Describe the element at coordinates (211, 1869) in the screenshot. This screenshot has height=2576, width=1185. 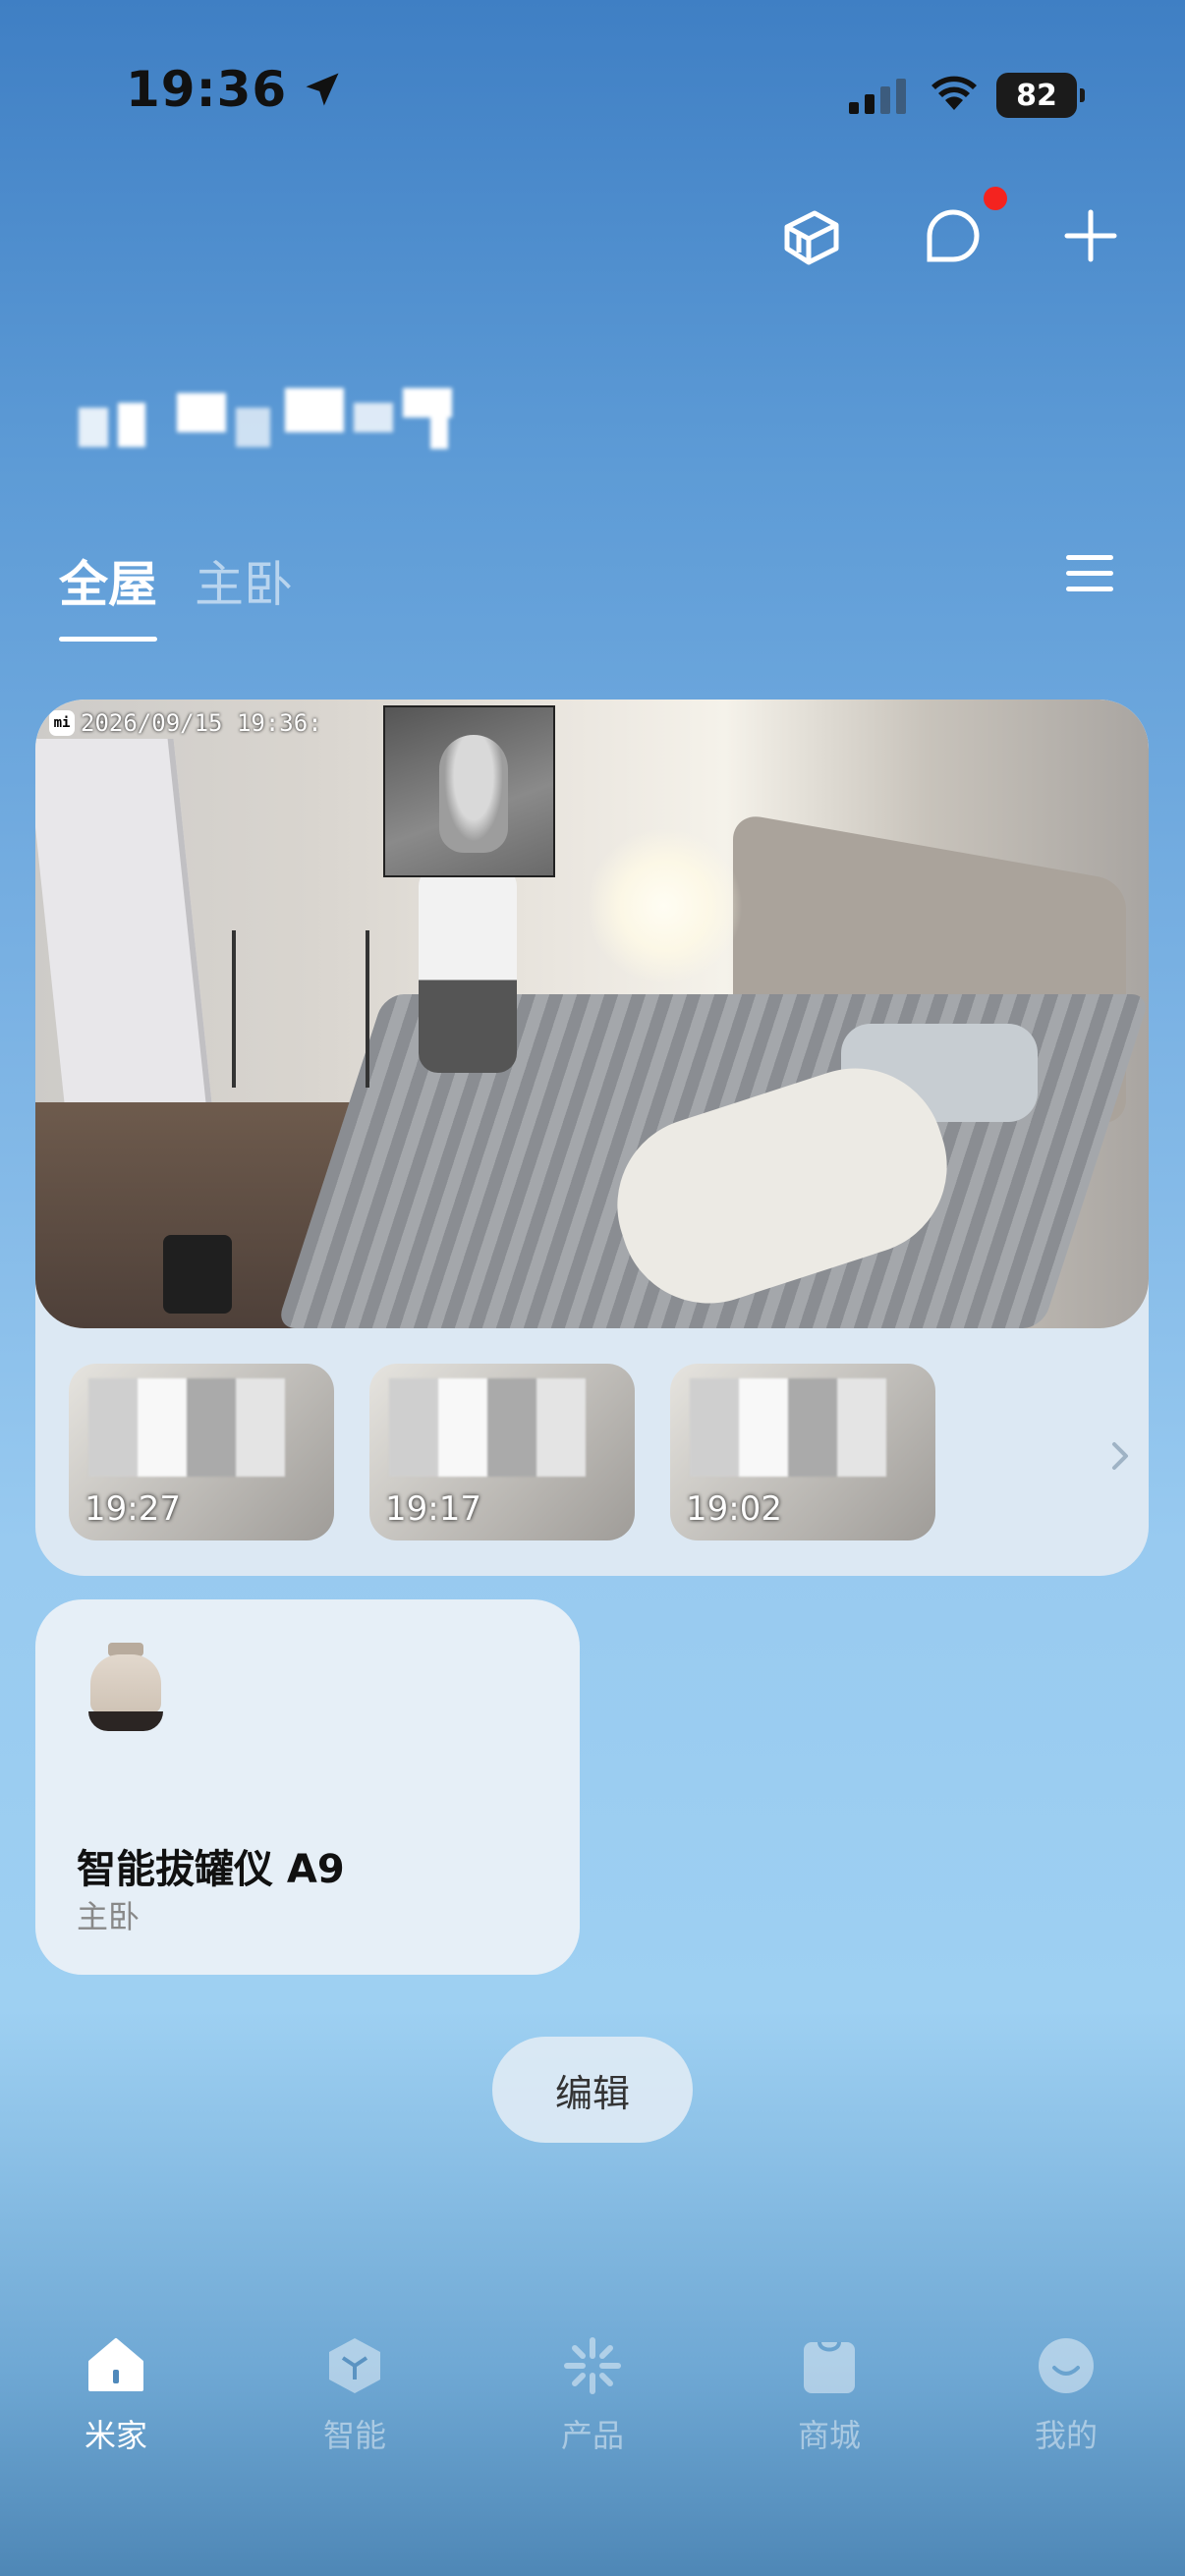
I see `device-name: 智能拔罐仪 A9` at that location.